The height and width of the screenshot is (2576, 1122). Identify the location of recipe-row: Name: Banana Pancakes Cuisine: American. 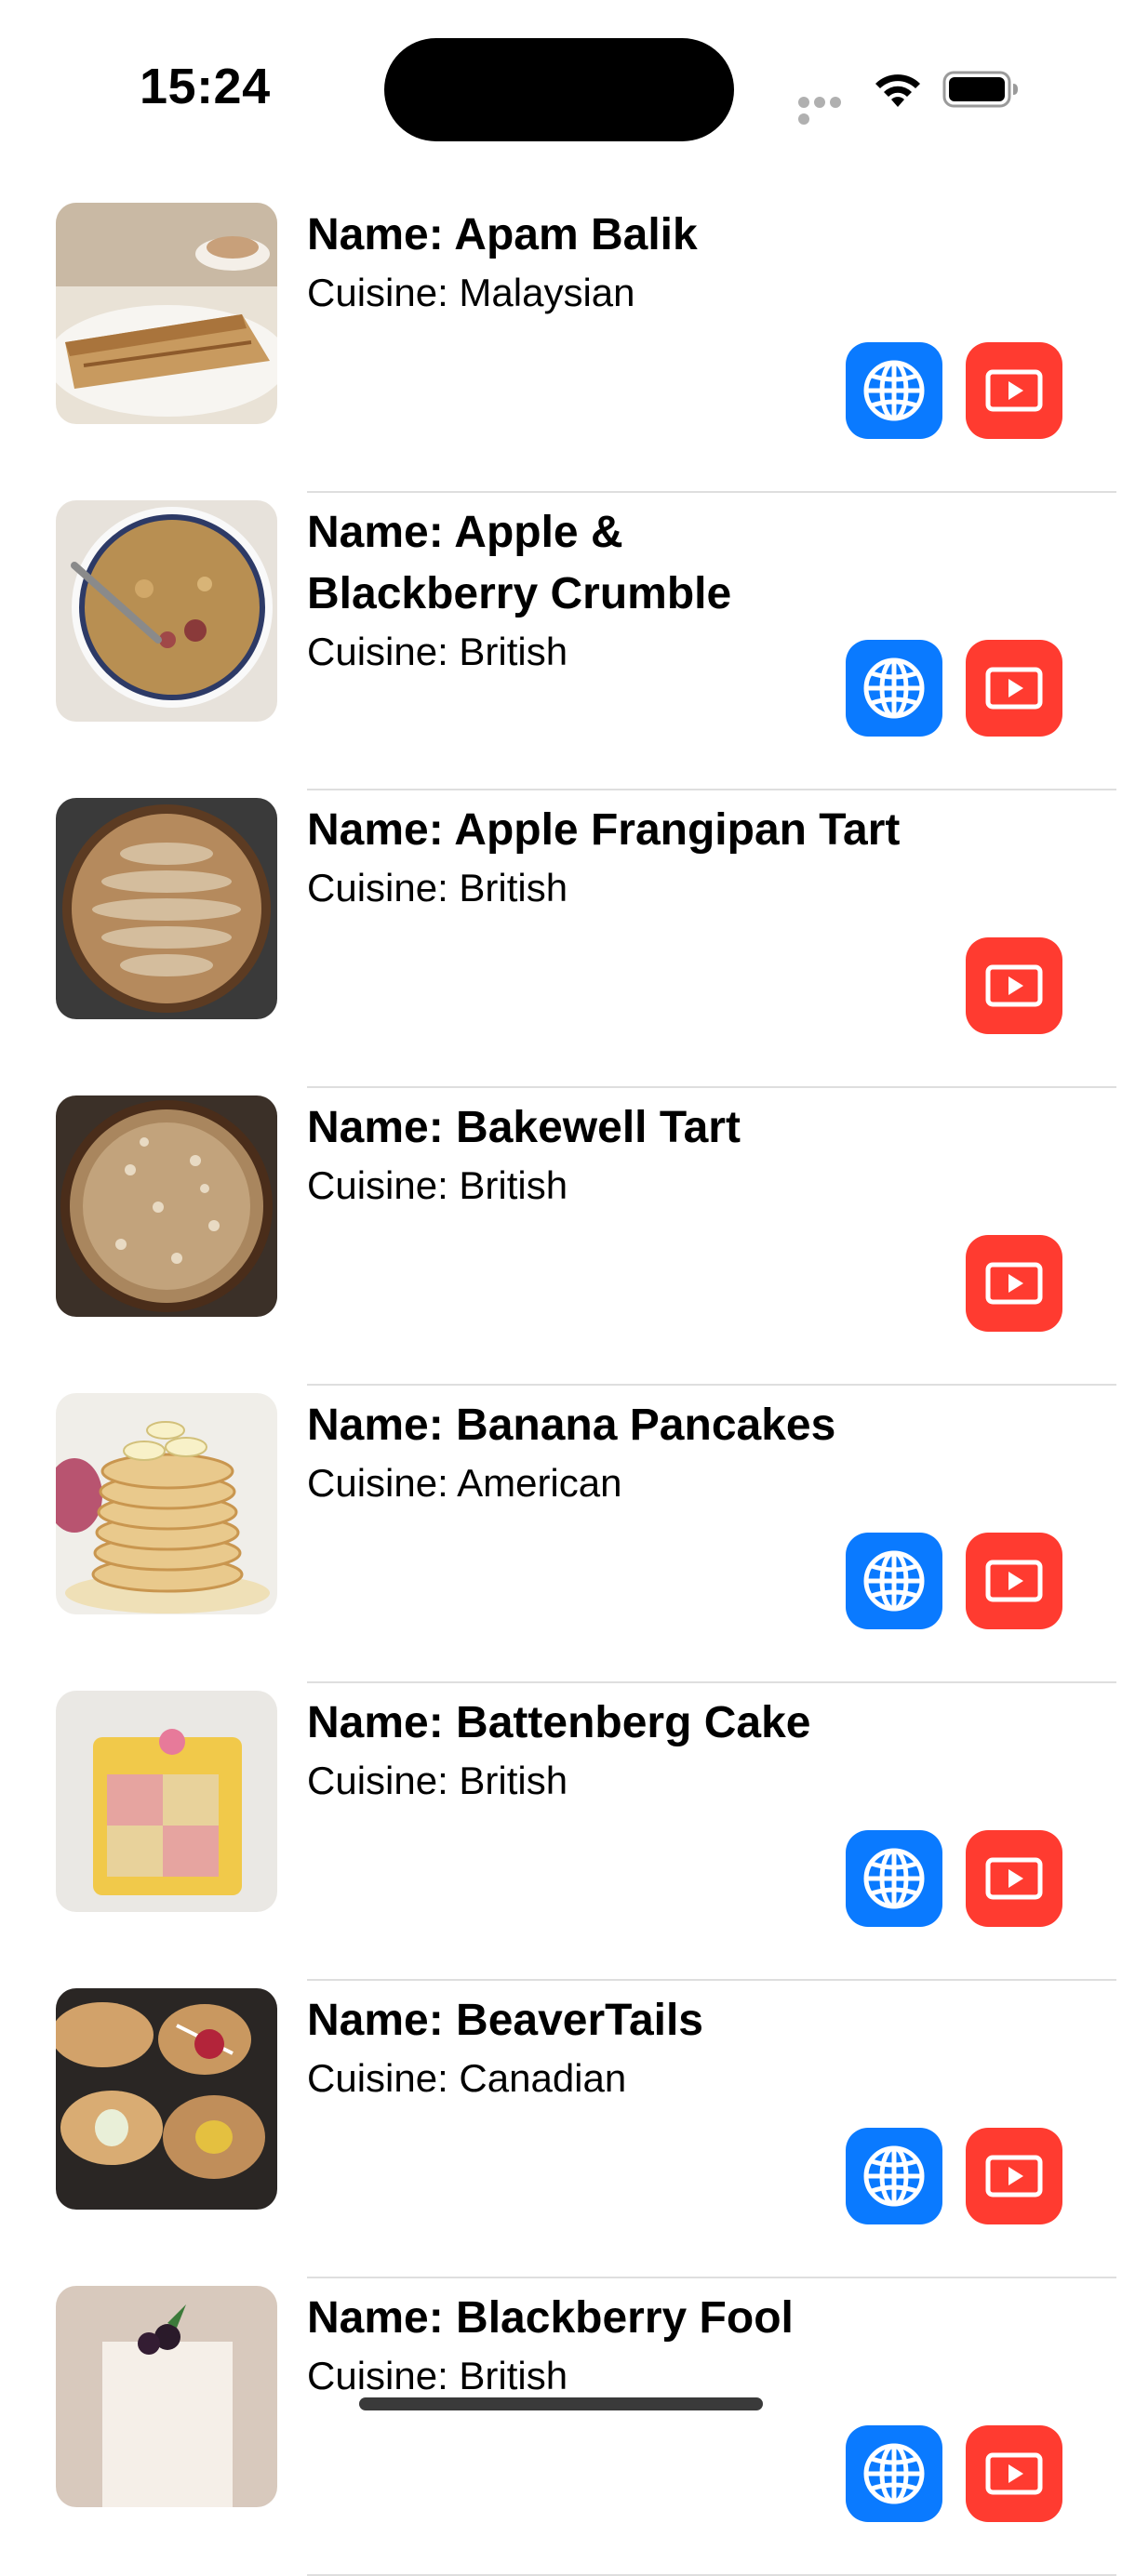
(561, 1534).